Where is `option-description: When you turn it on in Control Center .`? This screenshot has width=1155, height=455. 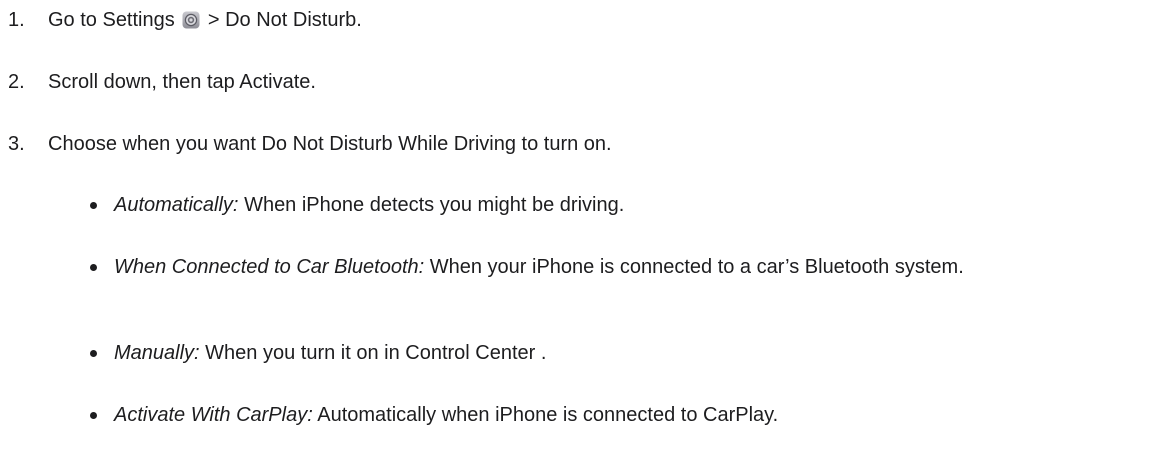 option-description: When you turn it on in Control Center . is located at coordinates (376, 353).